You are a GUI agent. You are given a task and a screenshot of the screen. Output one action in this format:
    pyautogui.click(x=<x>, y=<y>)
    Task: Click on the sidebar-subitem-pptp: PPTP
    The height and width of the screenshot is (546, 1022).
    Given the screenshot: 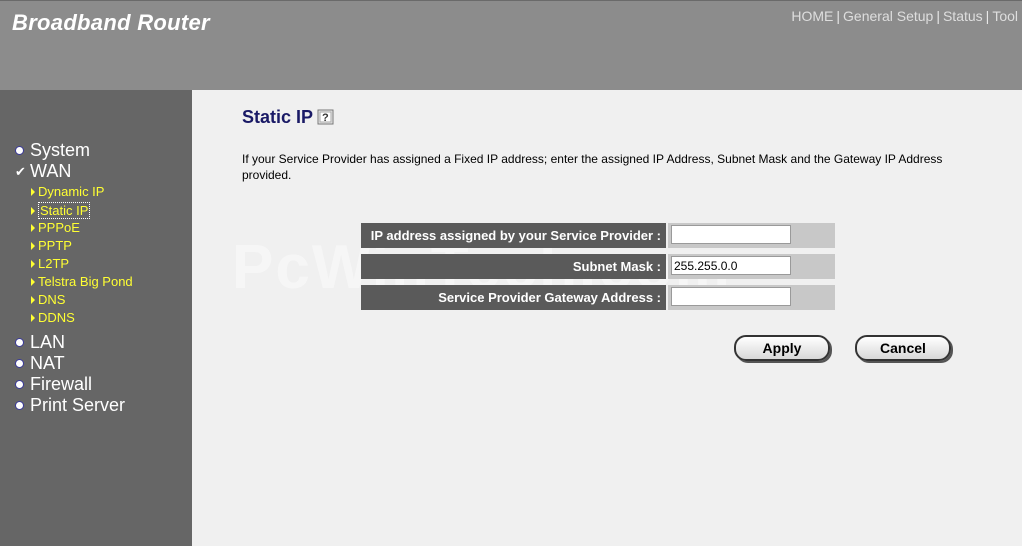 What is the action you would take?
    pyautogui.click(x=51, y=245)
    